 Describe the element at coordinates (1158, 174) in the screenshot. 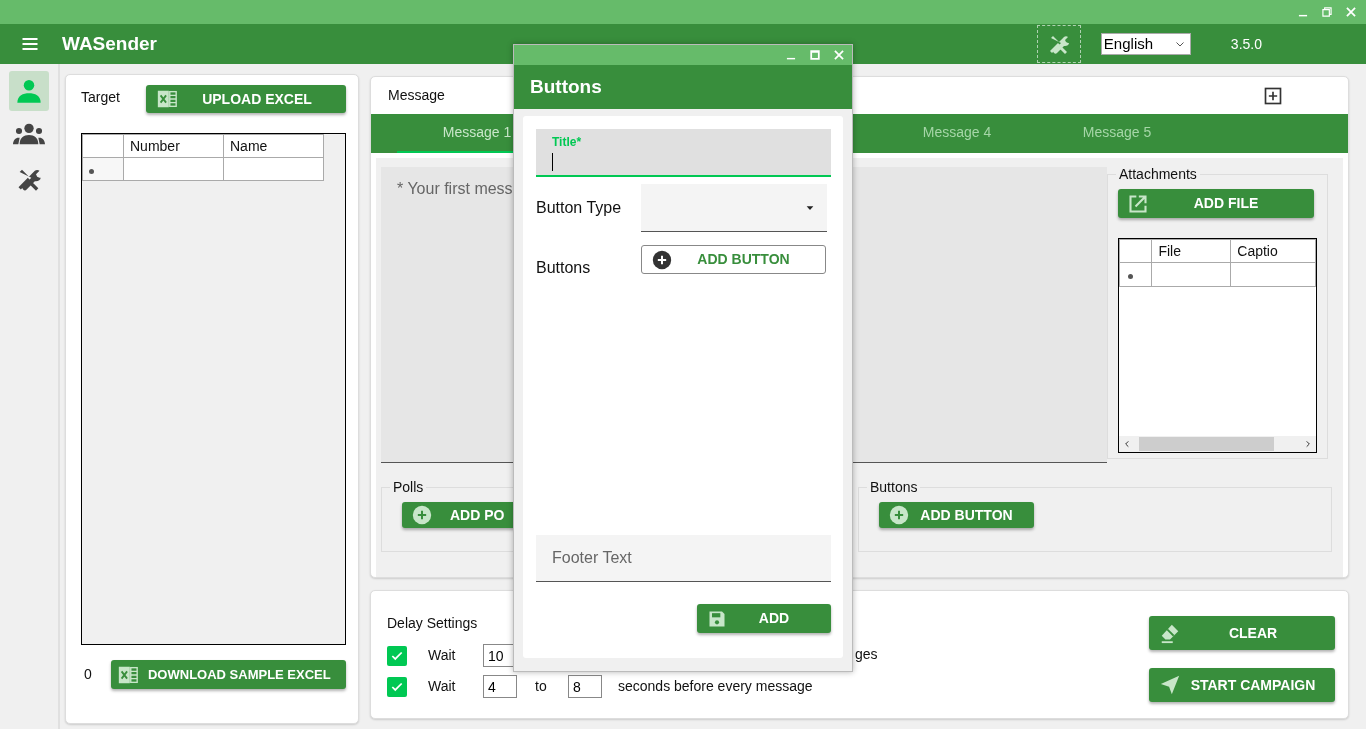

I see `attachments-label: Attachments` at that location.